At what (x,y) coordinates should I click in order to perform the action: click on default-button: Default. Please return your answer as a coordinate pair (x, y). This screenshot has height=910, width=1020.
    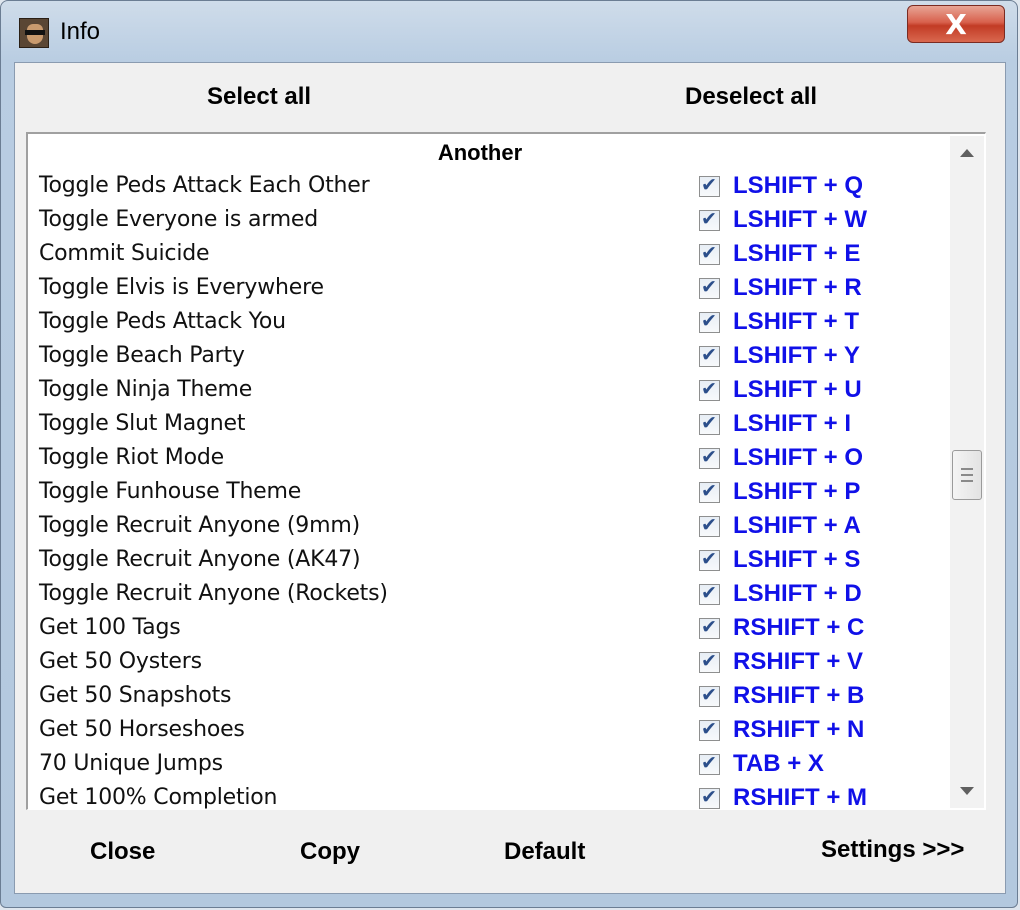
    Looking at the image, I should click on (544, 852).